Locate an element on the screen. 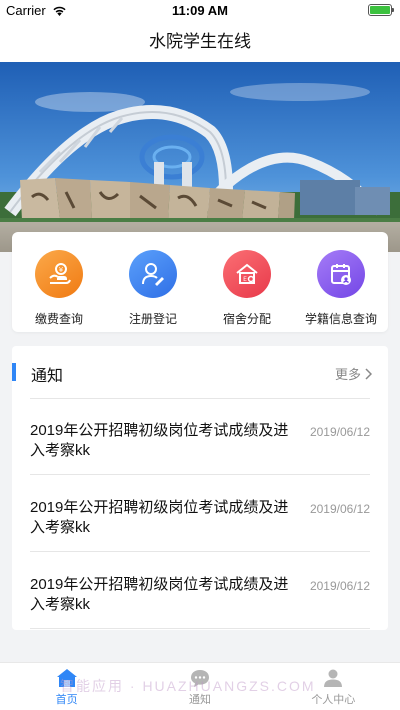 The image size is (400, 710). quick-label-register: 注册登记 is located at coordinates (152, 319).